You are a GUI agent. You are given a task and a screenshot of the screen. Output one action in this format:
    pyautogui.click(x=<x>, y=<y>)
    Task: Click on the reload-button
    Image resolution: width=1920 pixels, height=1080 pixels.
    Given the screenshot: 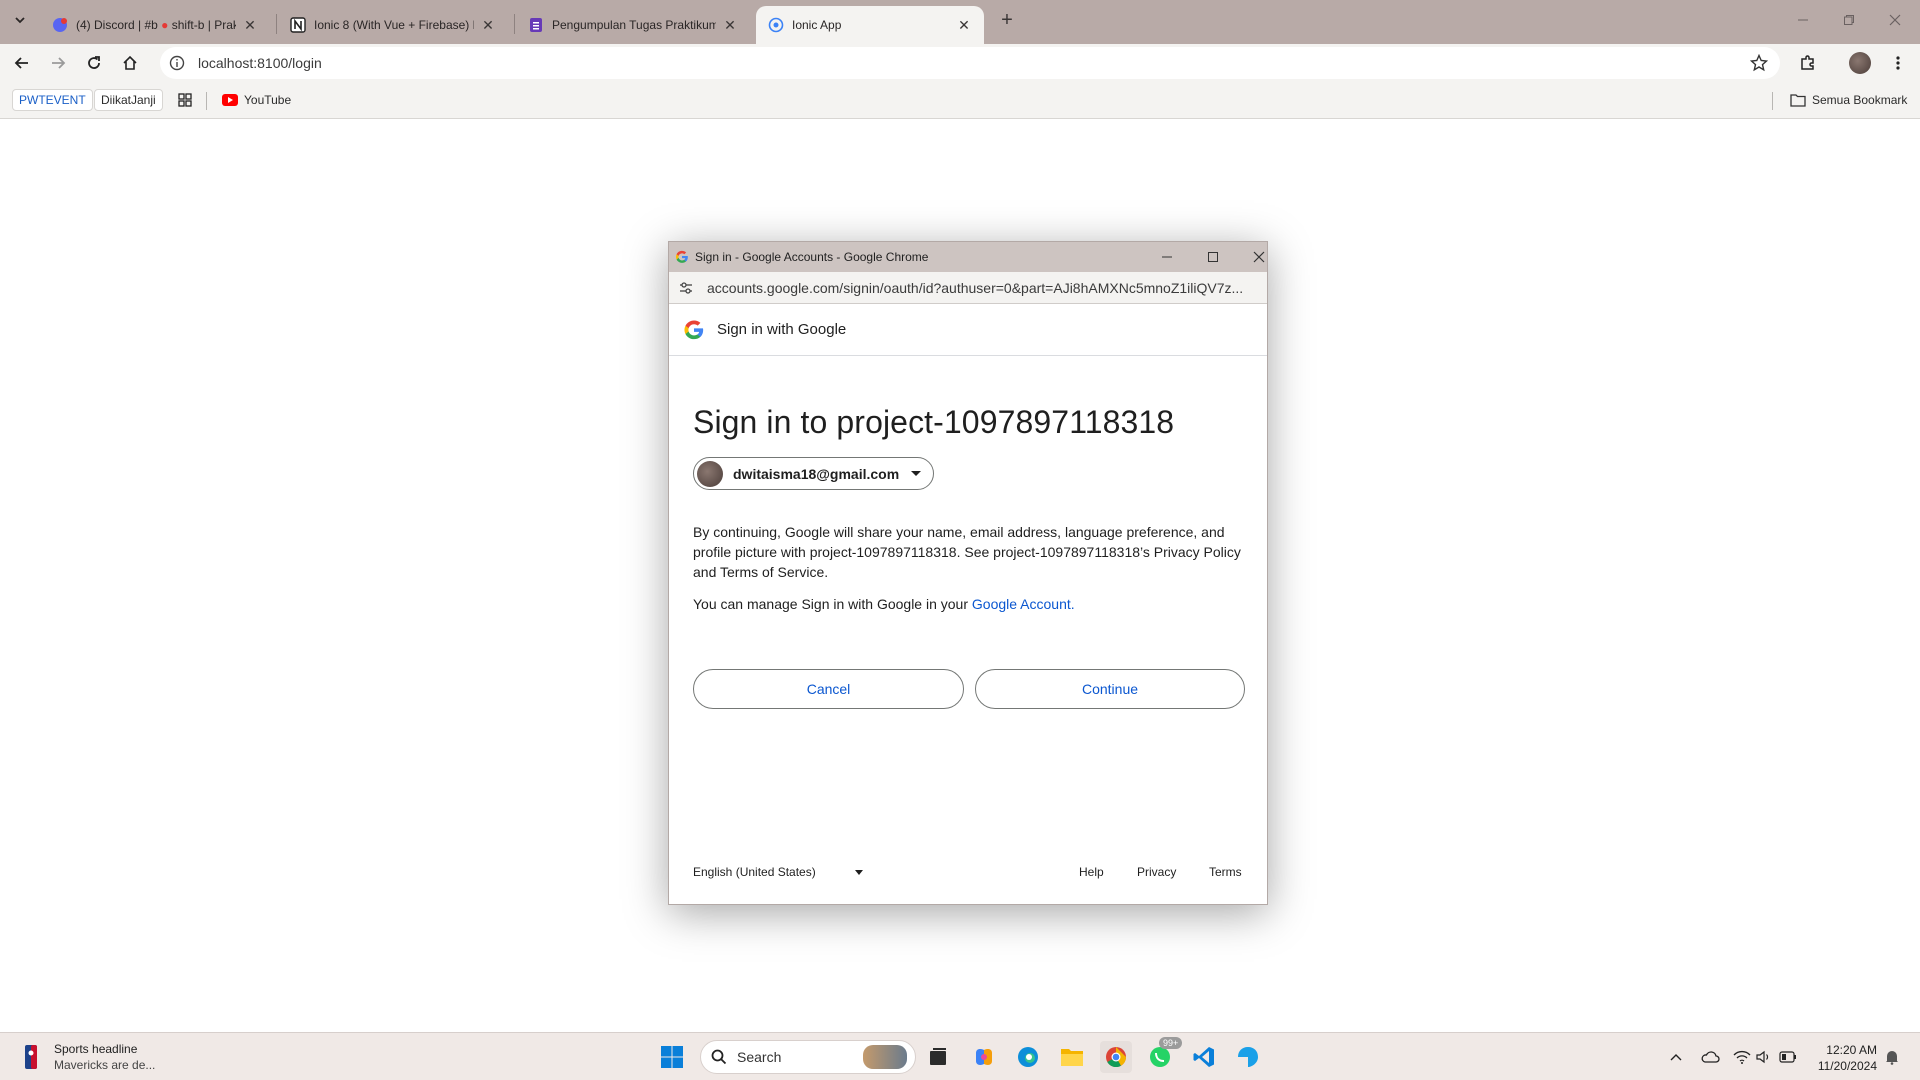 What is the action you would take?
    pyautogui.click(x=94, y=63)
    